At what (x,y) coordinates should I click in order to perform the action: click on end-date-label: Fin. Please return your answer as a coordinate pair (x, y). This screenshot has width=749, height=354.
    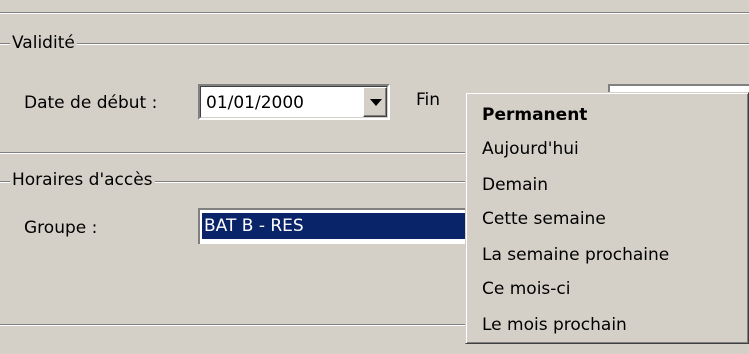
    Looking at the image, I should click on (428, 100).